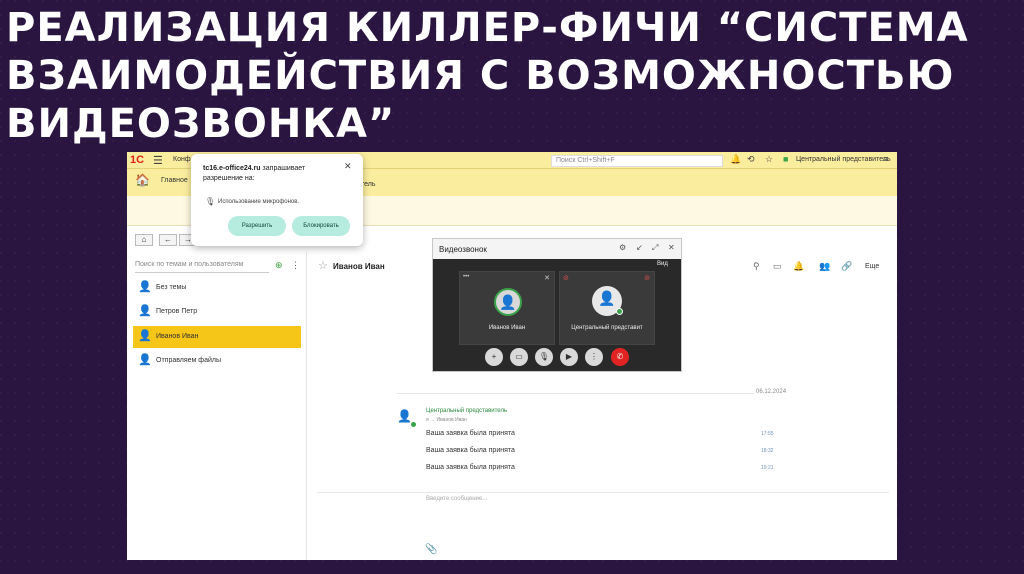 The image size is (1024, 574). I want to click on signal-icon: •••, so click(466, 277).